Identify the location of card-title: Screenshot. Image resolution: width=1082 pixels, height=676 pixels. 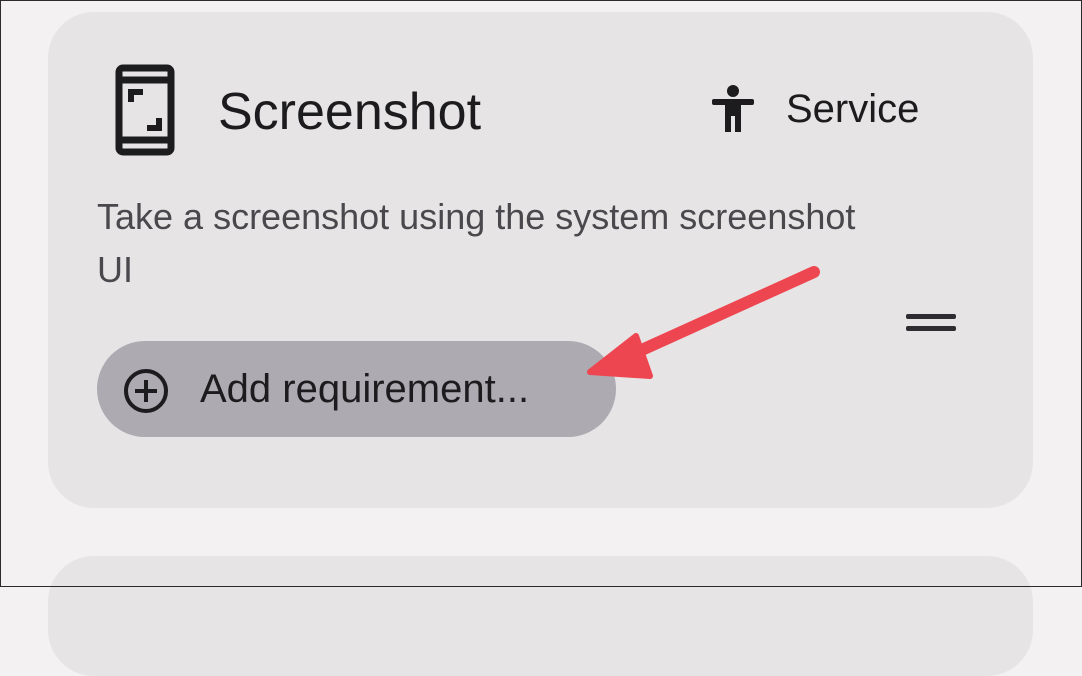
(350, 112).